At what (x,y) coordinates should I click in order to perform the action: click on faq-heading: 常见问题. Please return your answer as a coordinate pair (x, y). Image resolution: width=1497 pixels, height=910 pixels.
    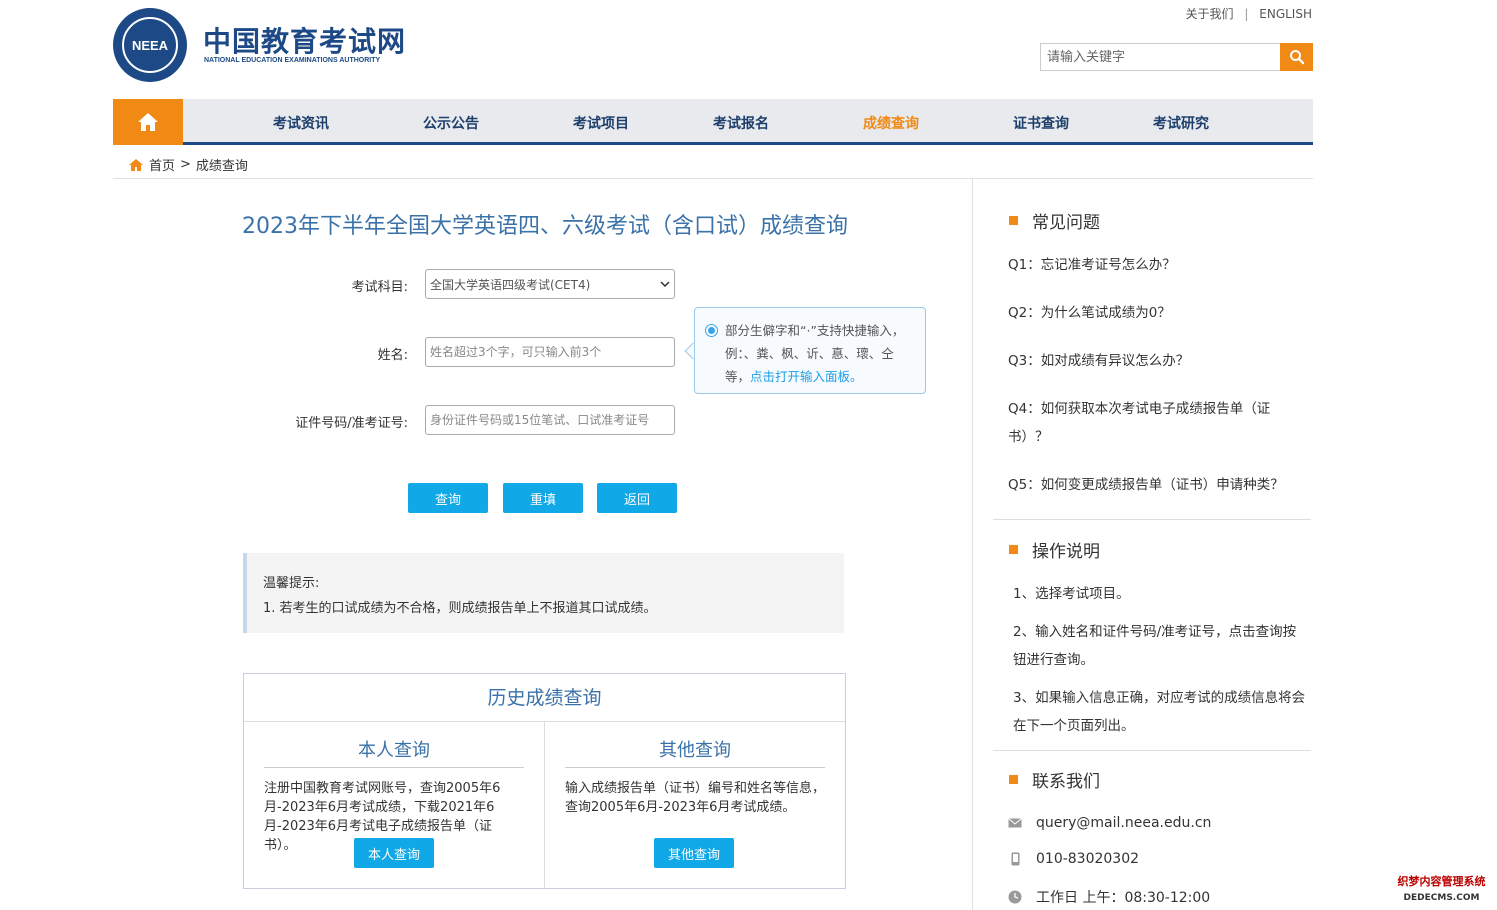
    Looking at the image, I should click on (1054, 220).